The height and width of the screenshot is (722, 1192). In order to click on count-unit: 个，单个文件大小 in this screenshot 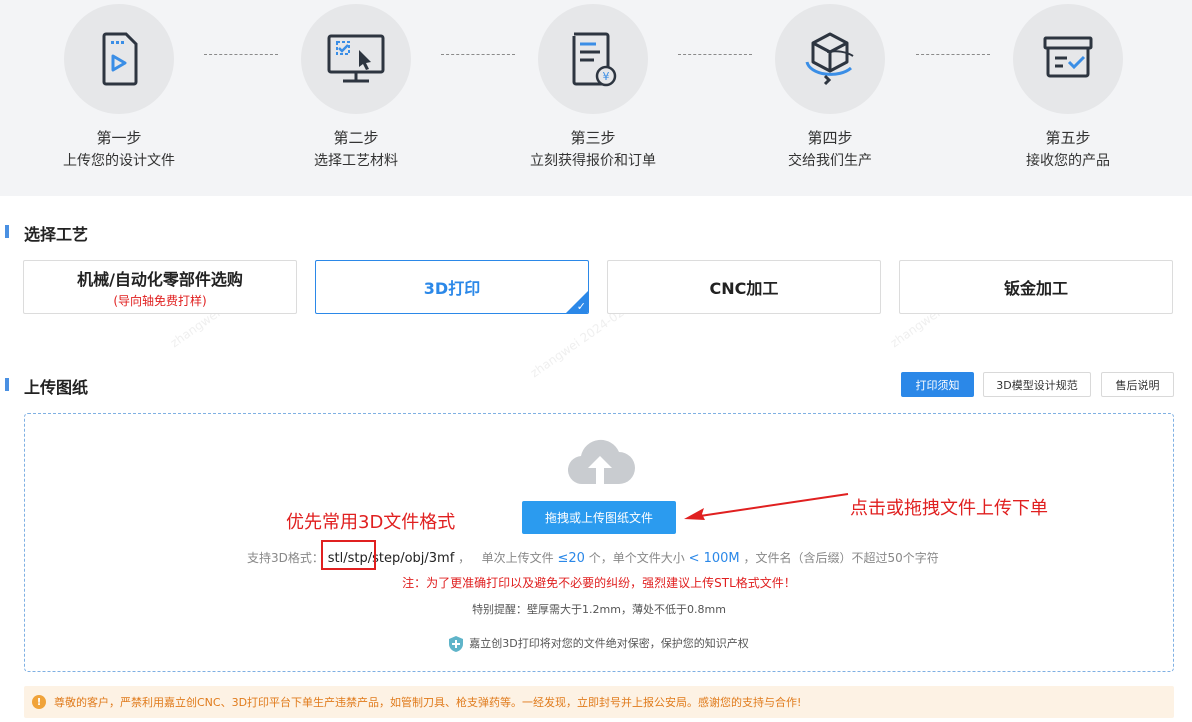, I will do `click(636, 558)`.